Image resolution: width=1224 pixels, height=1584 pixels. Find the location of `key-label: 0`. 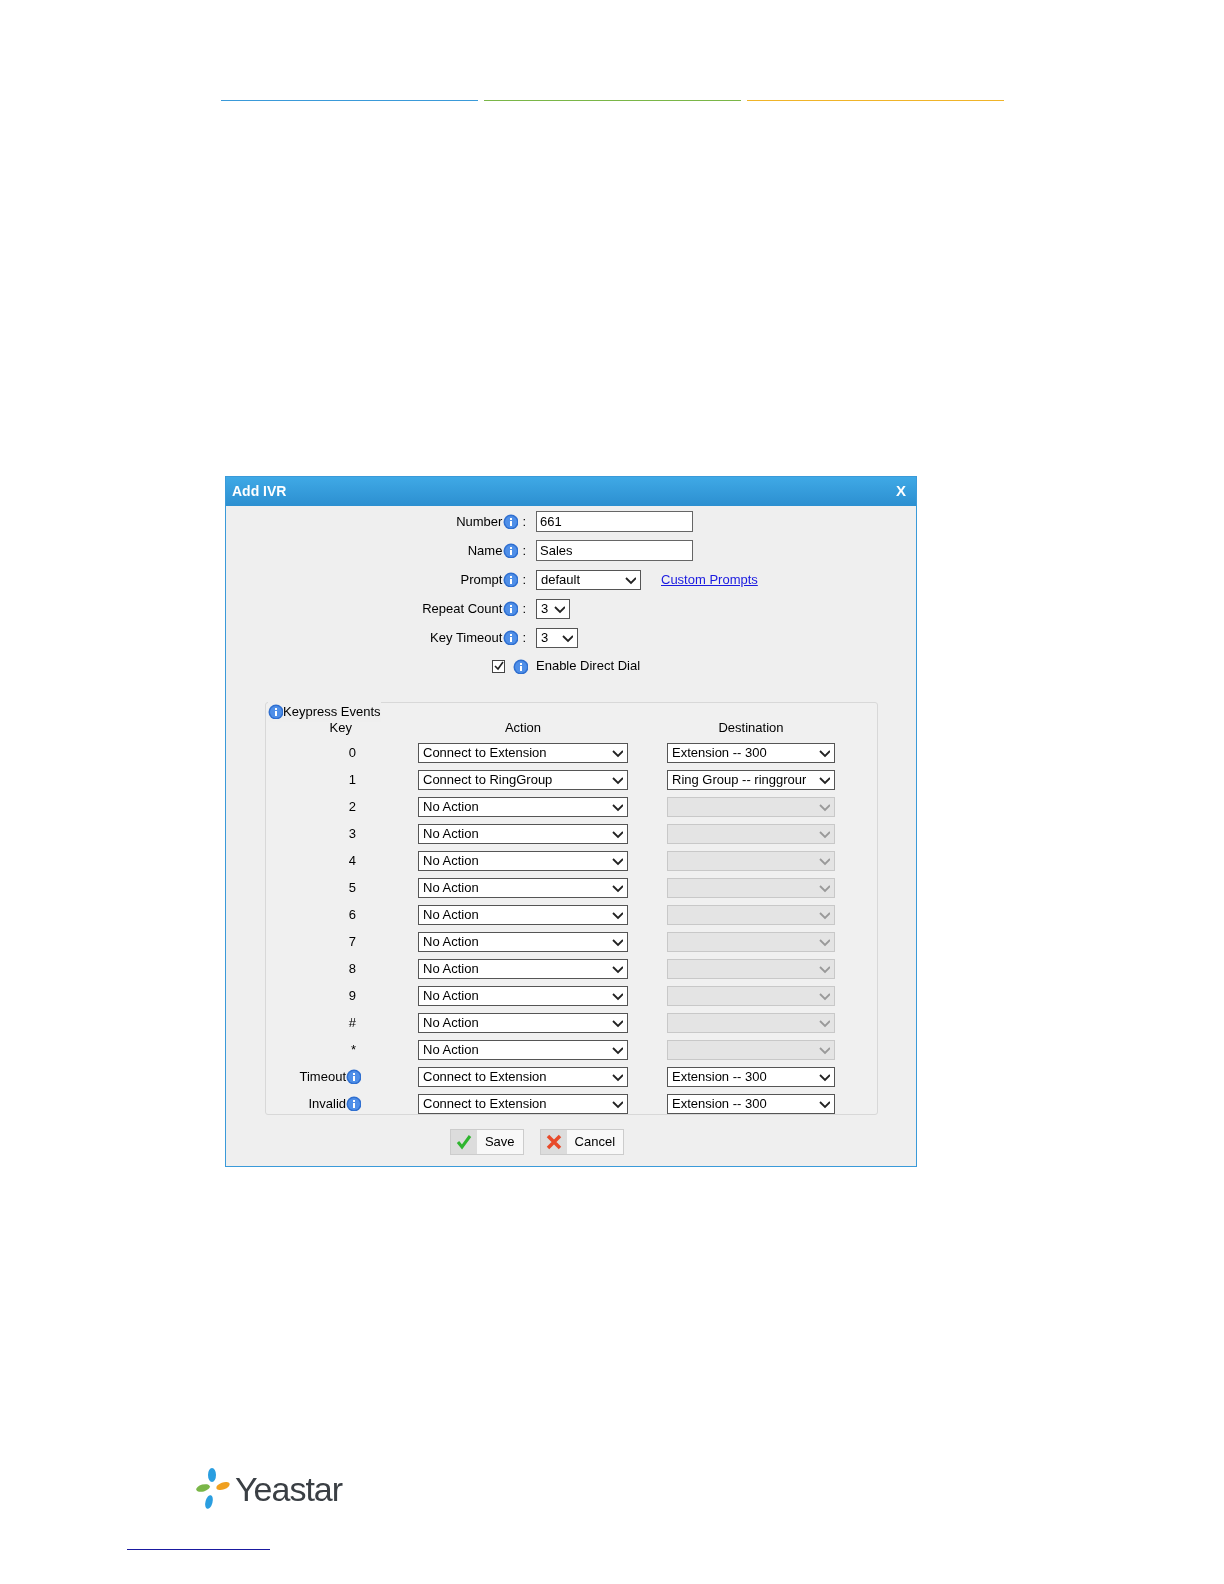

key-label: 0 is located at coordinates (352, 752).